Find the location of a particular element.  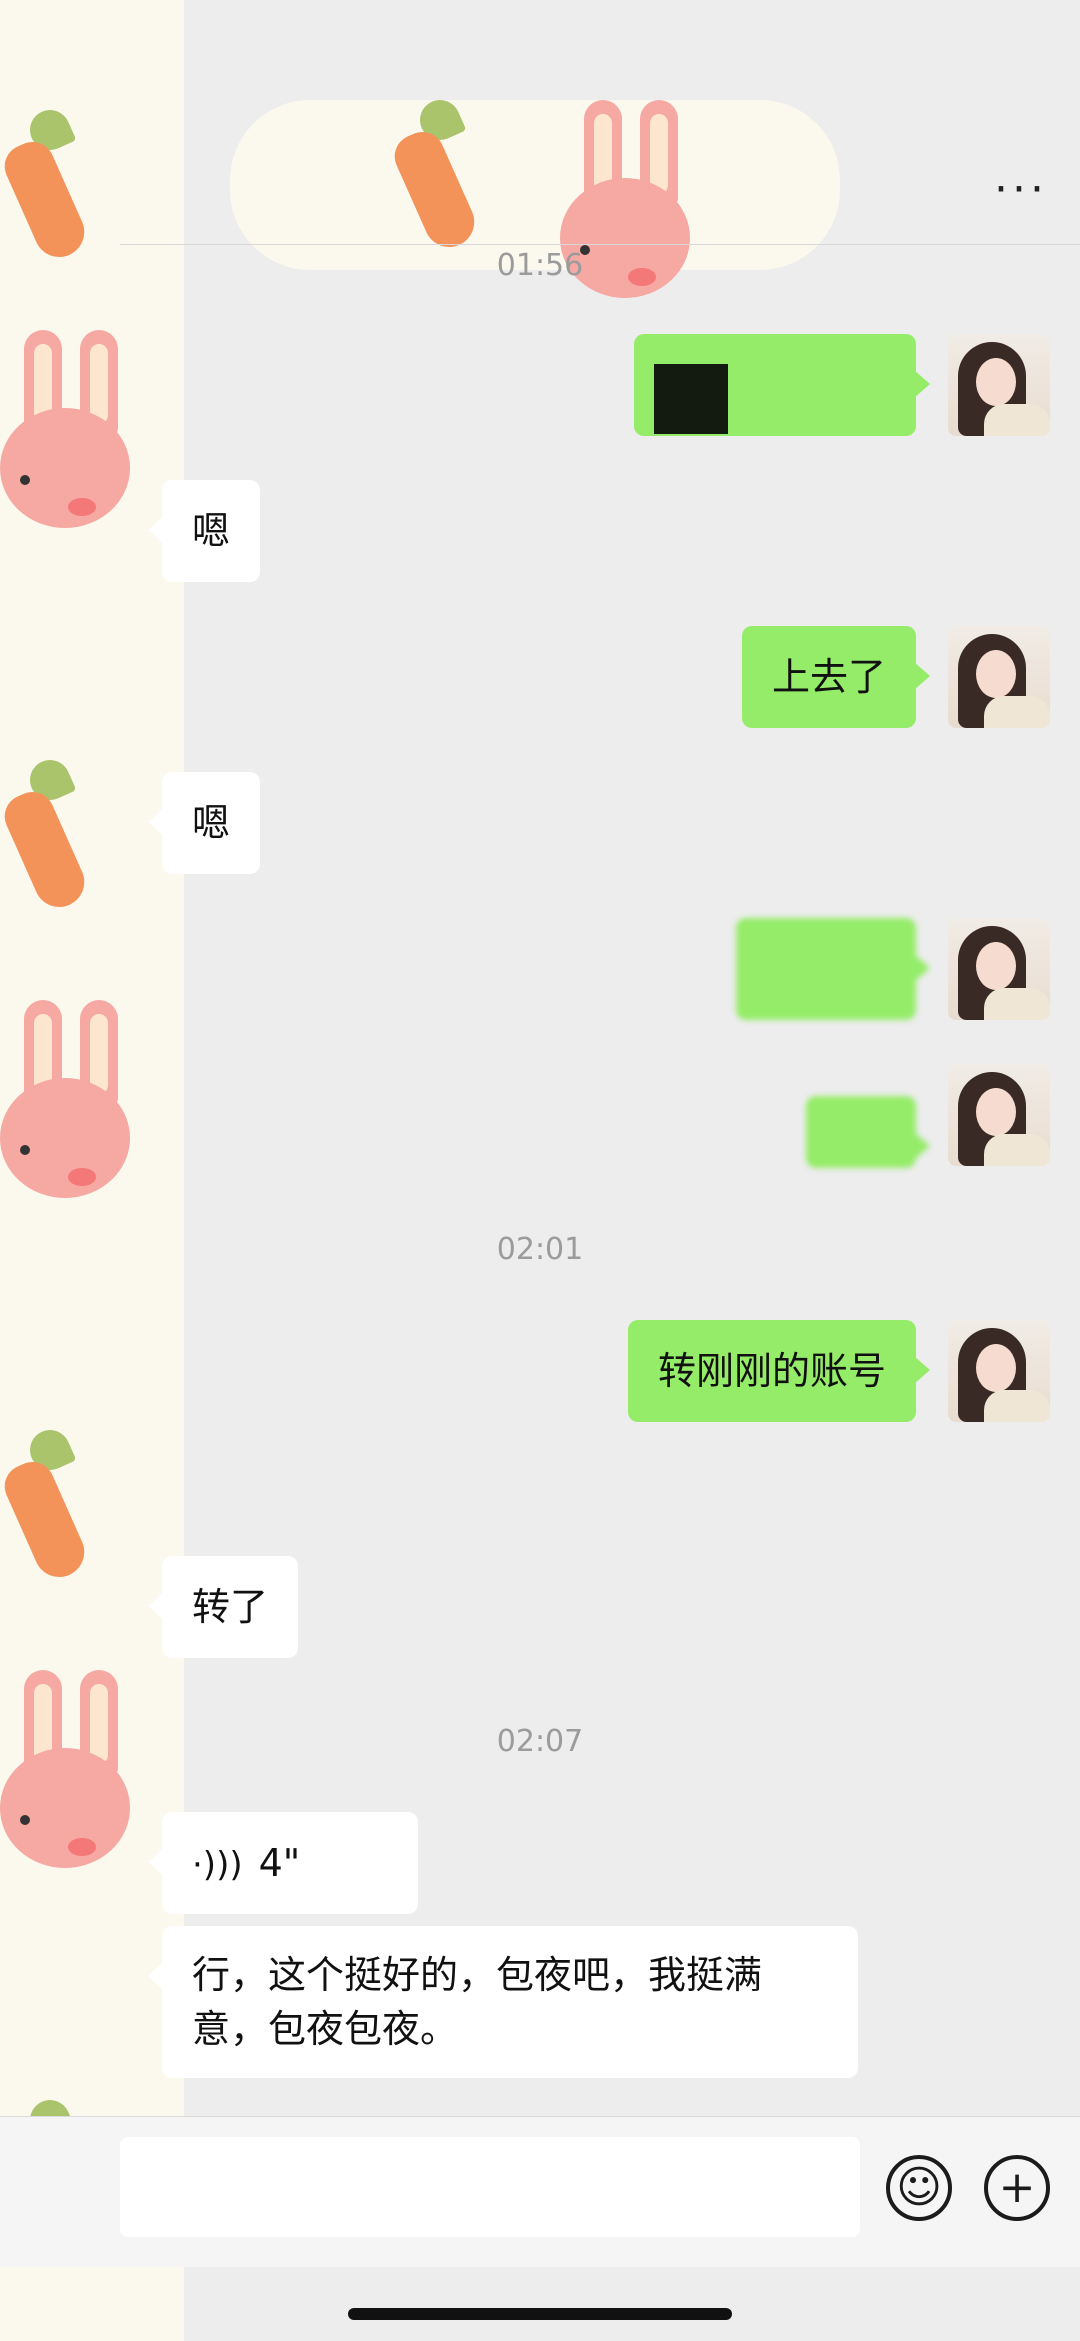

message-input is located at coordinates (490, 2187).